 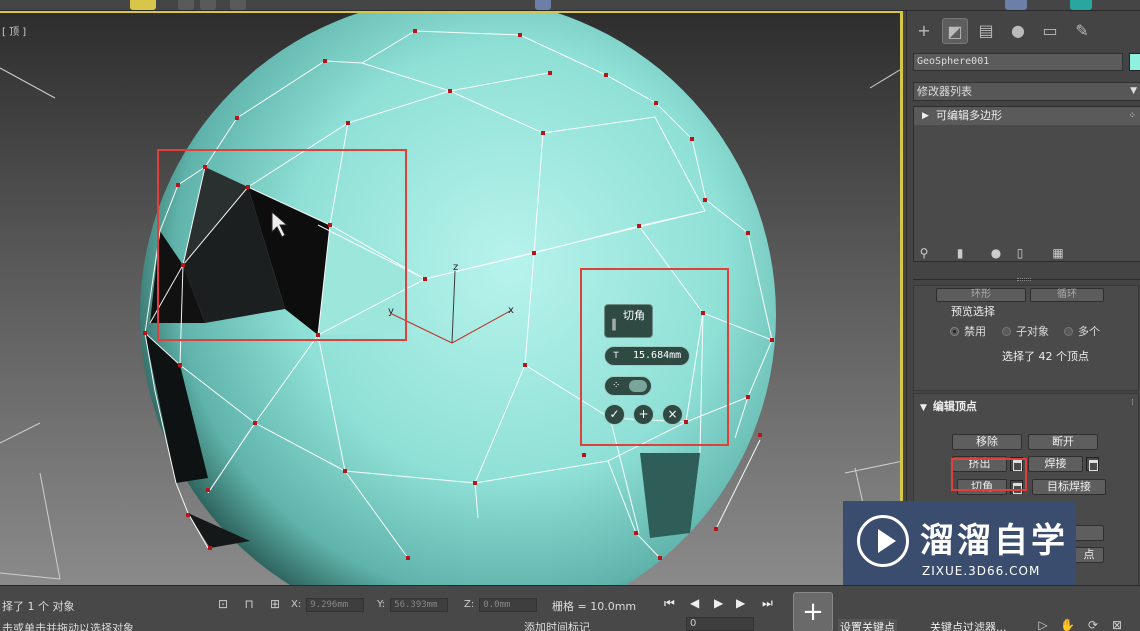 I want to click on rotate-tool-icon, so click(x=208, y=5).